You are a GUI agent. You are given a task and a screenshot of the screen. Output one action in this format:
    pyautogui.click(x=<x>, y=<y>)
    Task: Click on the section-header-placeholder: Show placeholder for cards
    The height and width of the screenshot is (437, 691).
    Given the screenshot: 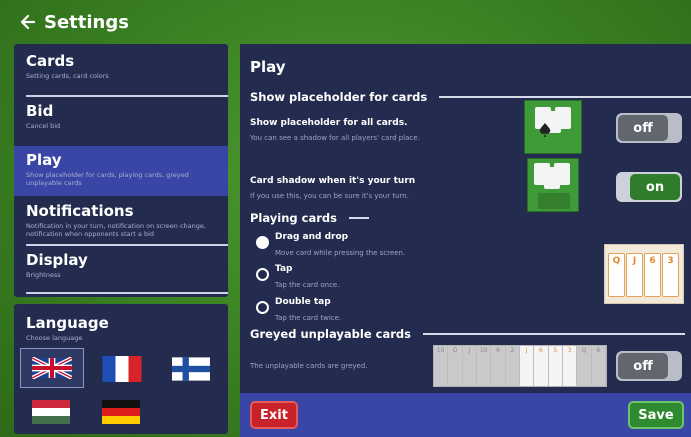 What is the action you would take?
    pyautogui.click(x=470, y=97)
    